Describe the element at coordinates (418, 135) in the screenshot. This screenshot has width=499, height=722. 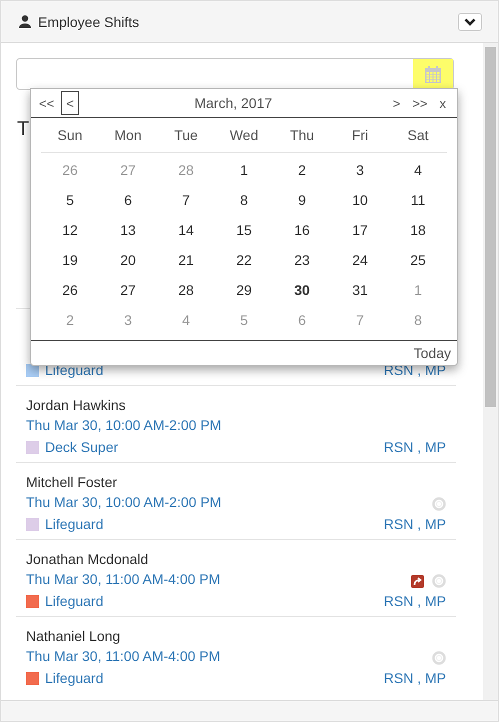
I see `weekday-label: Sat` at that location.